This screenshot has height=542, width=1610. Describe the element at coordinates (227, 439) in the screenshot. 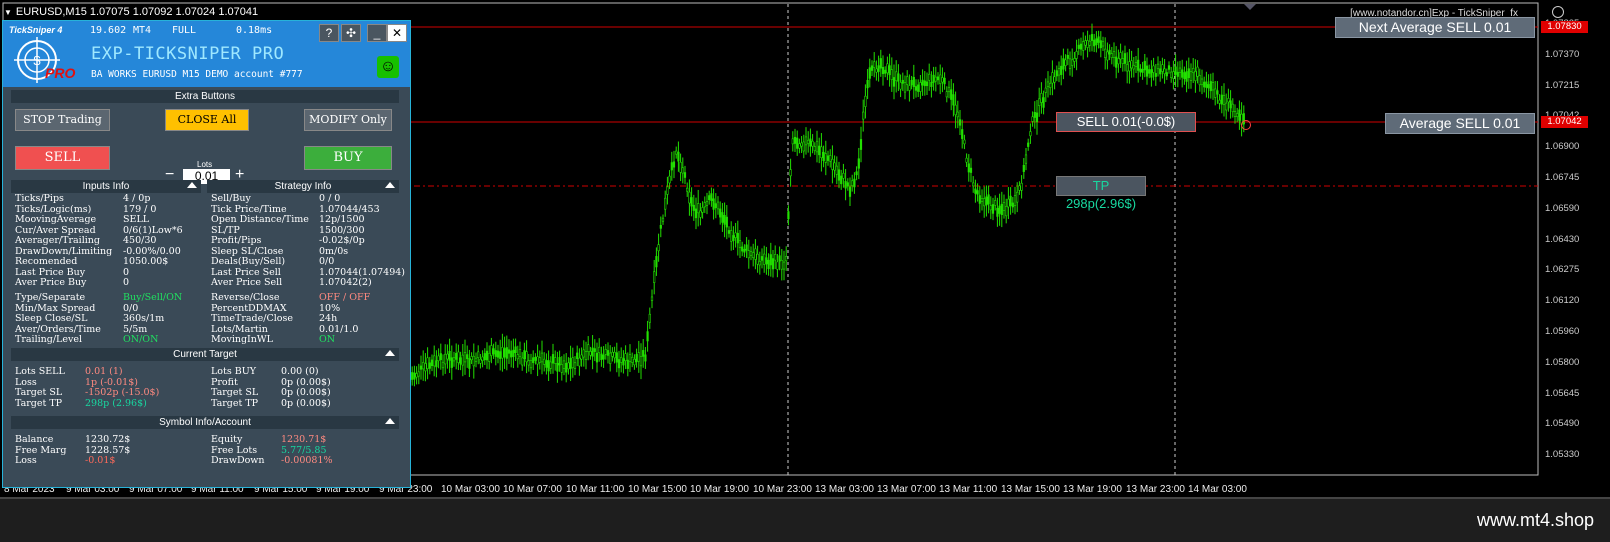

I see `info-key: Equity` at that location.